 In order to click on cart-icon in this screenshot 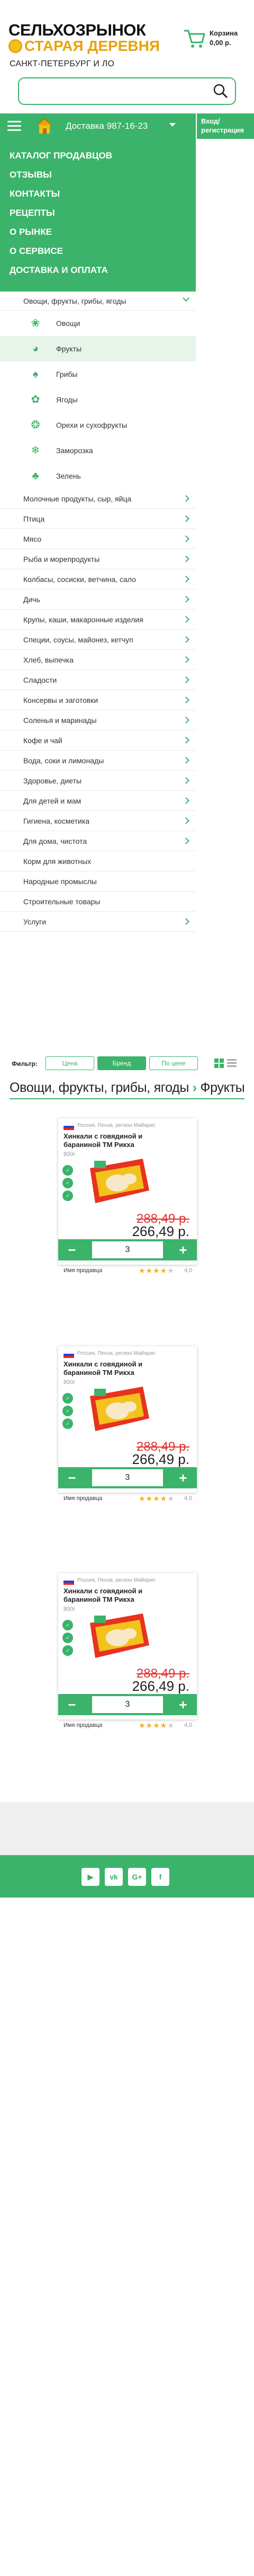, I will do `click(194, 38)`.